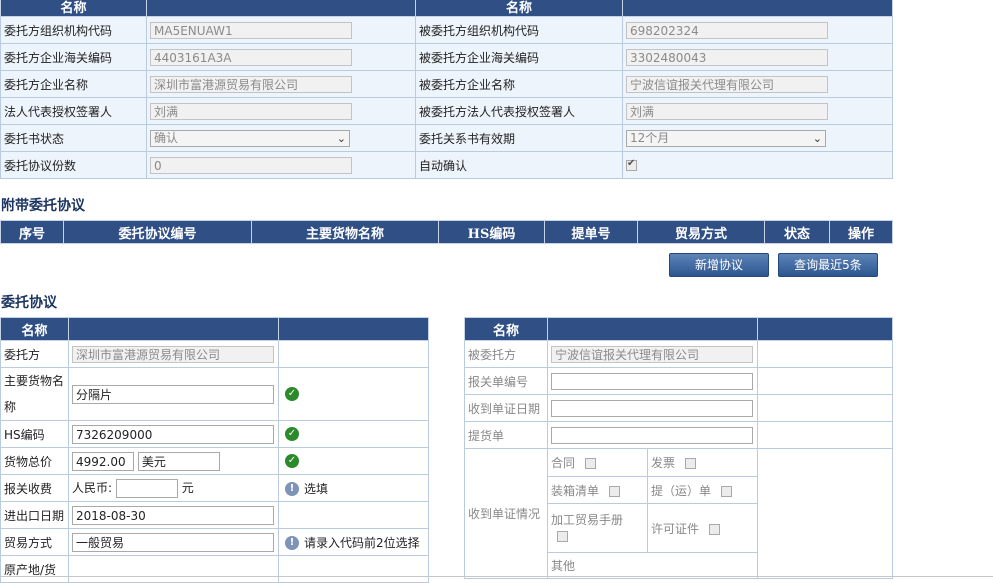  I want to click on fee-label: 报关收费, so click(34, 488).